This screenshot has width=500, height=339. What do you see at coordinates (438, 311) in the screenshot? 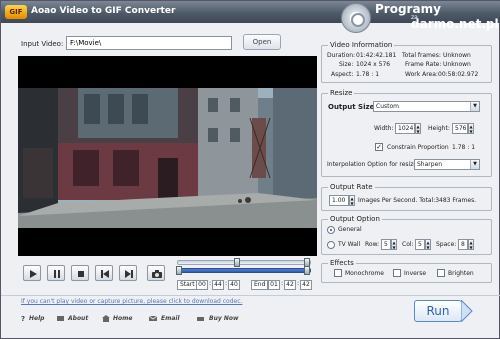
I see `run-button: Run` at bounding box center [438, 311].